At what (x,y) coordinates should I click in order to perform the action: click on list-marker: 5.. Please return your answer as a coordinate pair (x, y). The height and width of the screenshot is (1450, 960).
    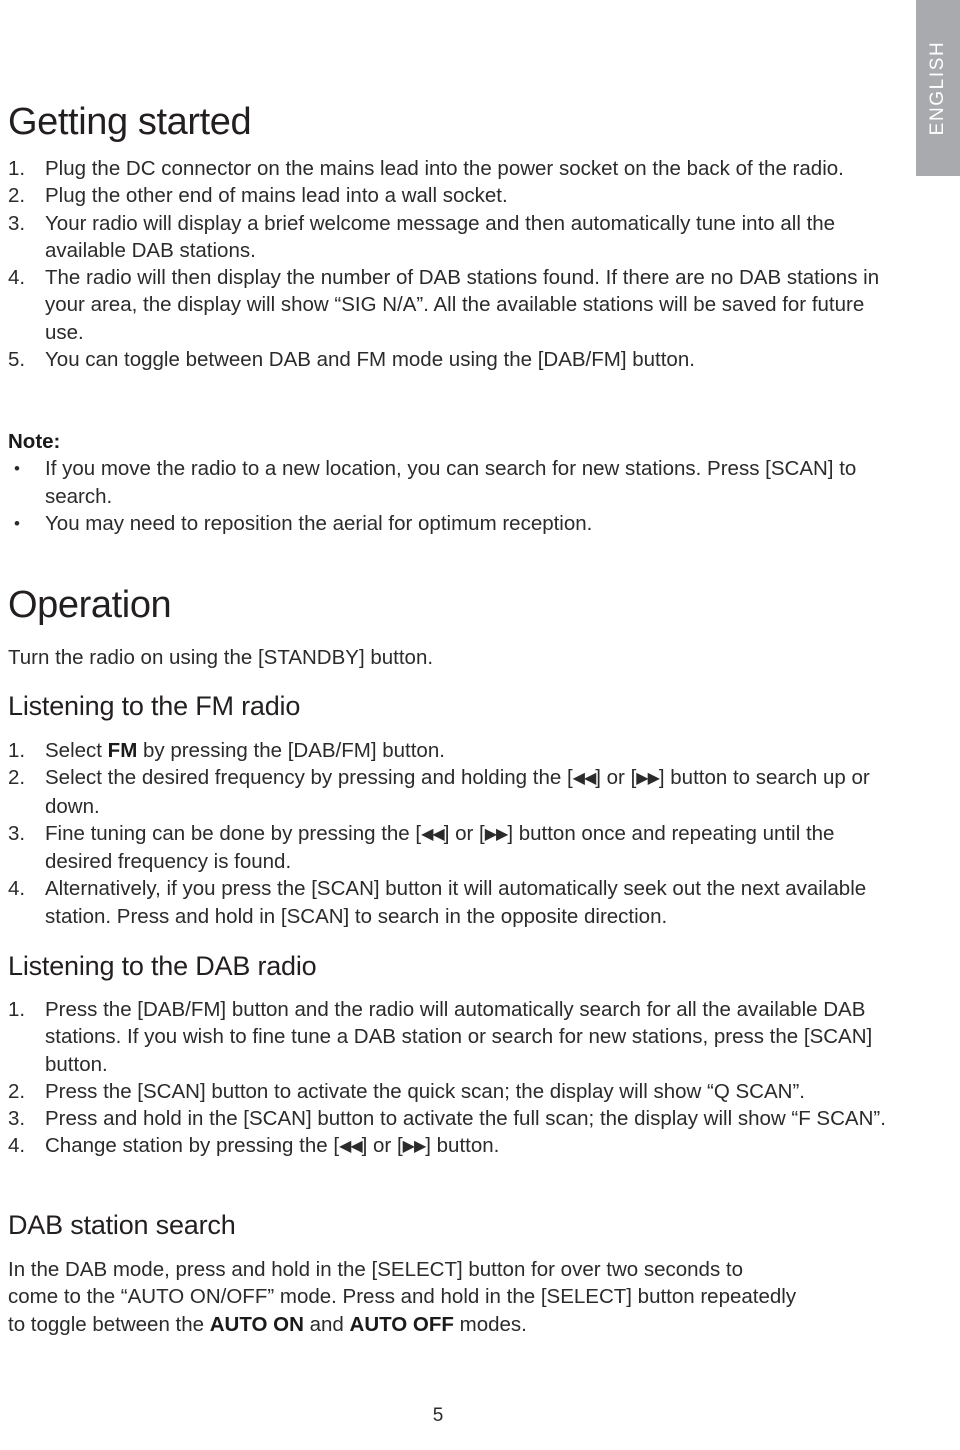
    Looking at the image, I should click on (17, 360).